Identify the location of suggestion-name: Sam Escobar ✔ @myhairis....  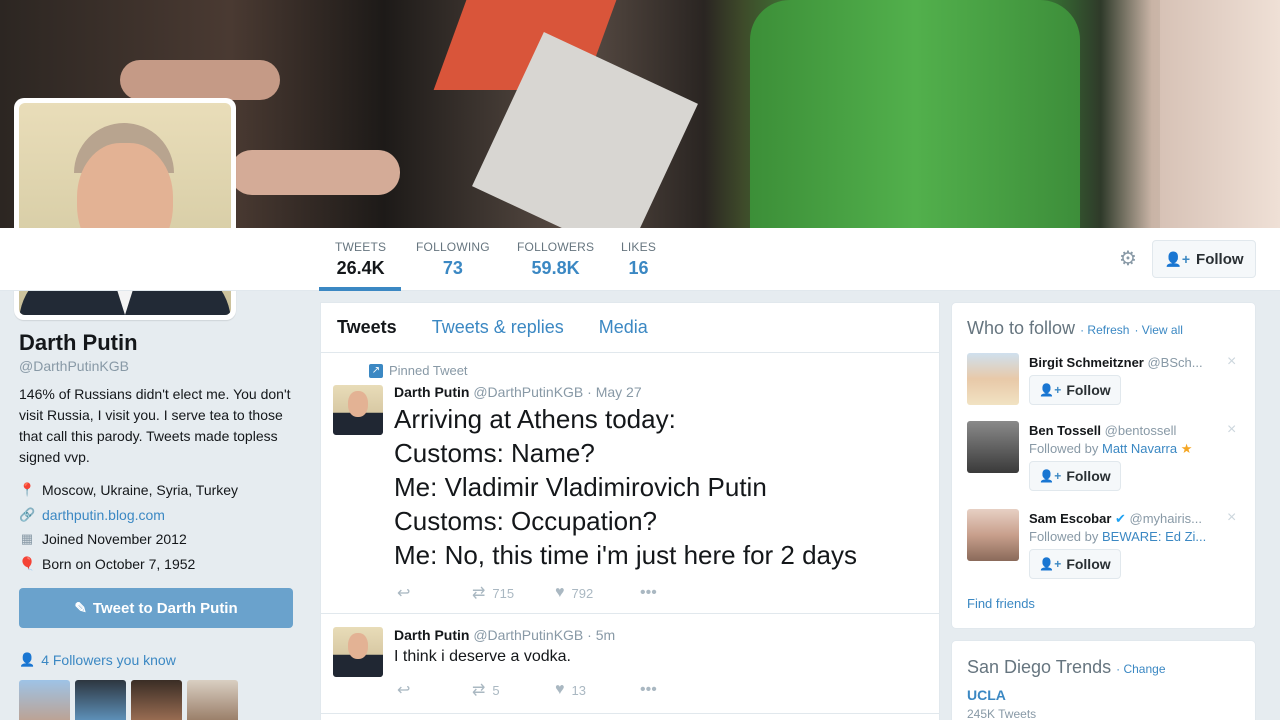
(1134, 519).